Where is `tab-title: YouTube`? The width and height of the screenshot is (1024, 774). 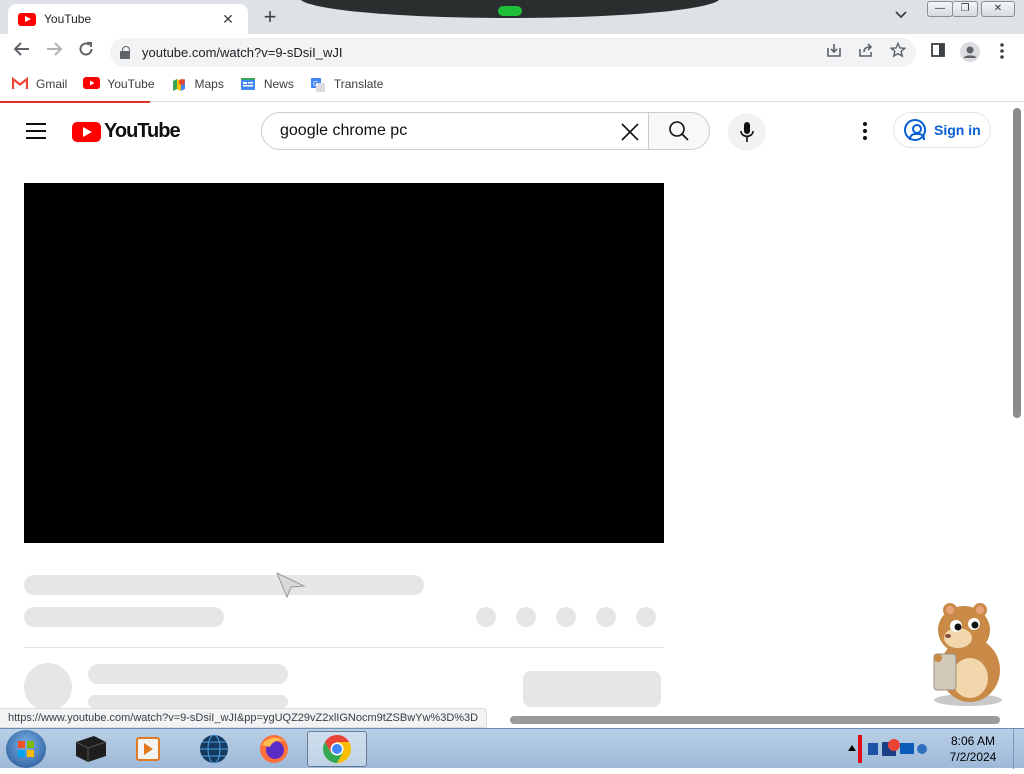 tab-title: YouTube is located at coordinates (68, 19).